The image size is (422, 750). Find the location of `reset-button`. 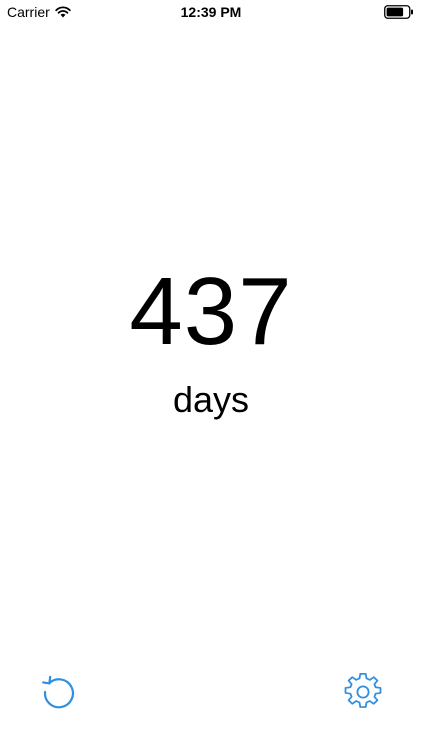

reset-button is located at coordinates (59, 692).